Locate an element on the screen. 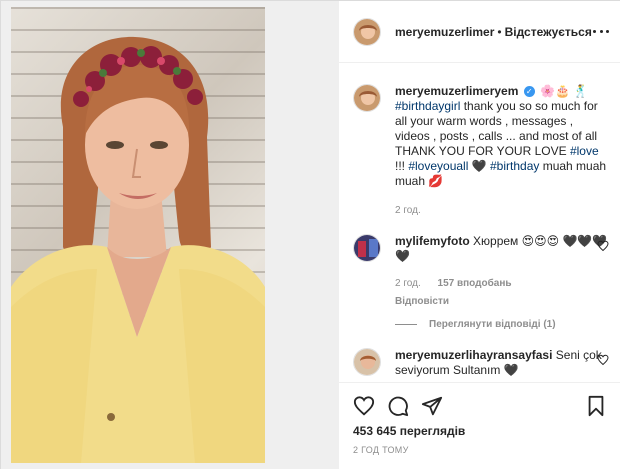 This screenshot has height=469, width=620. comment-icon is located at coordinates (398, 406).